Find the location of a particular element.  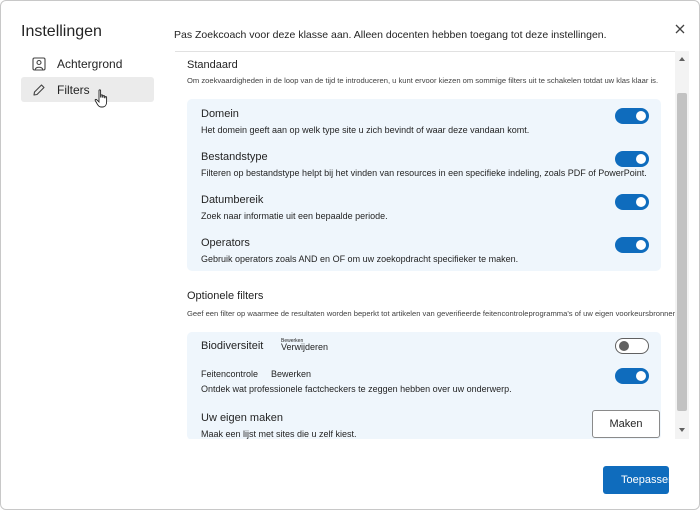

sidebar-title: Instellingen is located at coordinates (61, 31).